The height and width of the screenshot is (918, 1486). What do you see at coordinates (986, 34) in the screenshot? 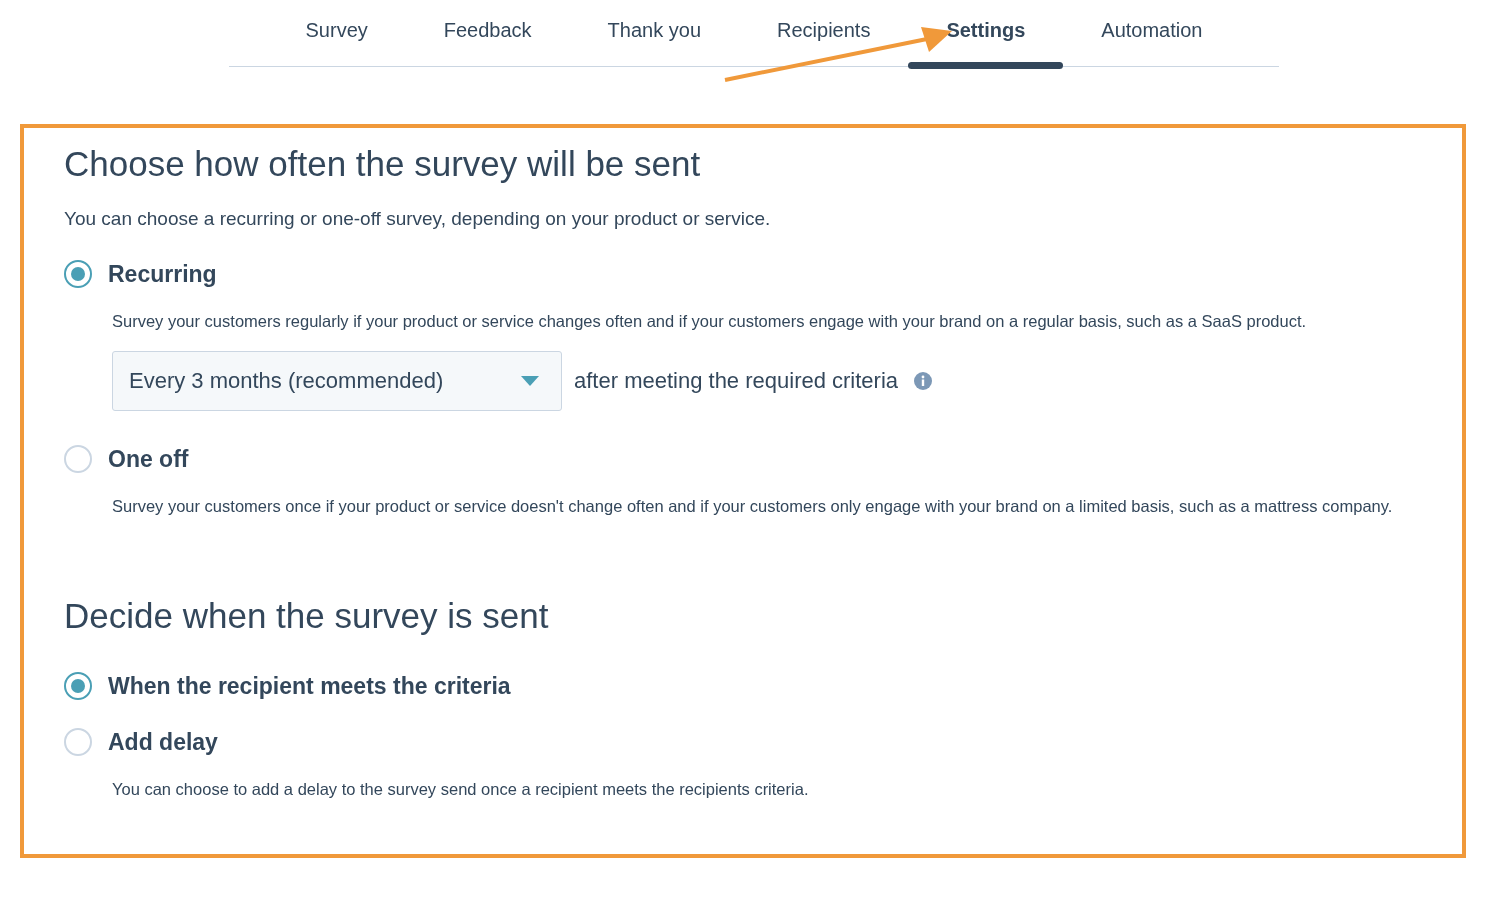
I see `tab: Settings` at bounding box center [986, 34].